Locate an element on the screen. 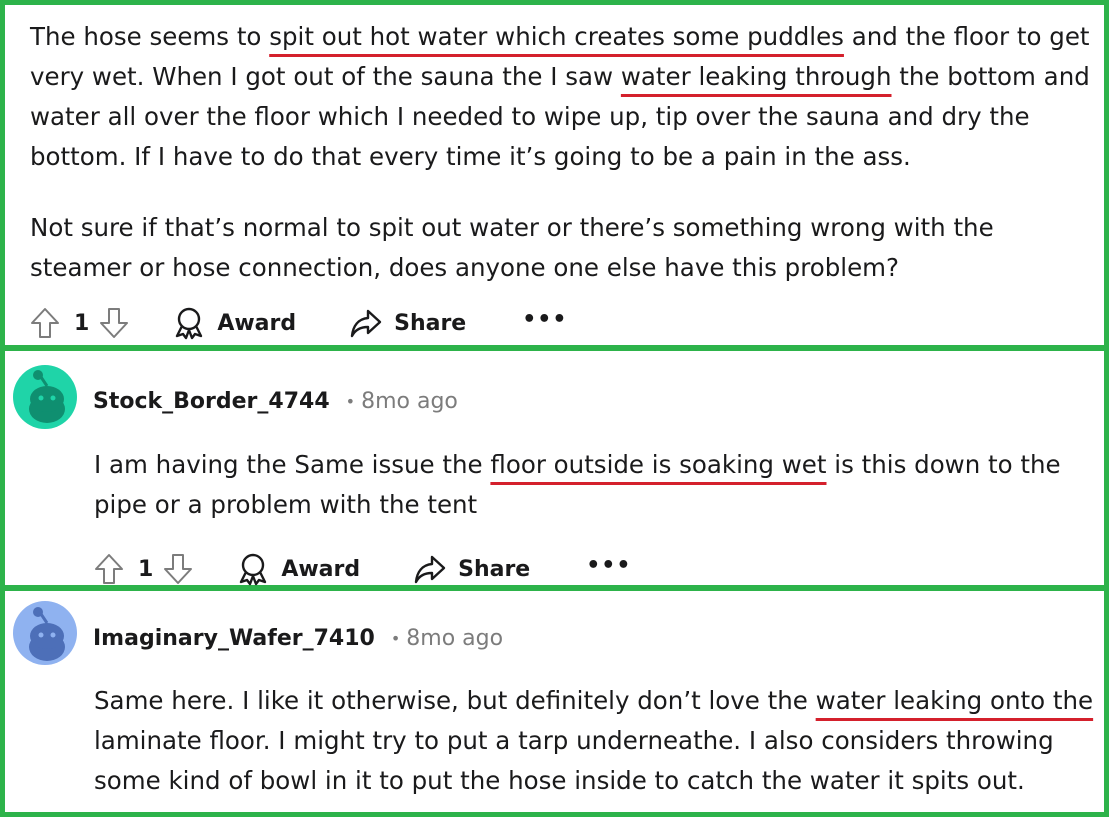 The image size is (1109, 817). text-line: pipe or a problem with the tent is located at coordinates (577, 505).